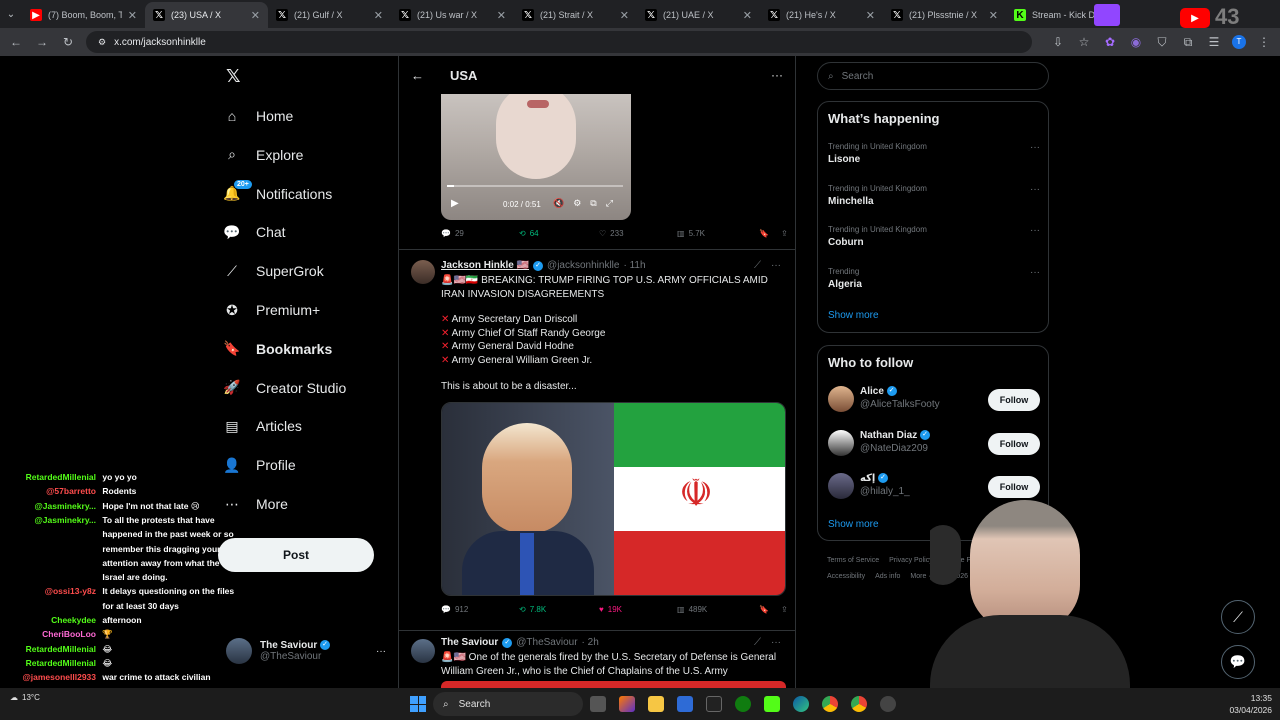 The image size is (1280, 720). Describe the element at coordinates (934, 195) in the screenshot. I see `trend-item: Trending in United Kingdom Minchella ···` at that location.